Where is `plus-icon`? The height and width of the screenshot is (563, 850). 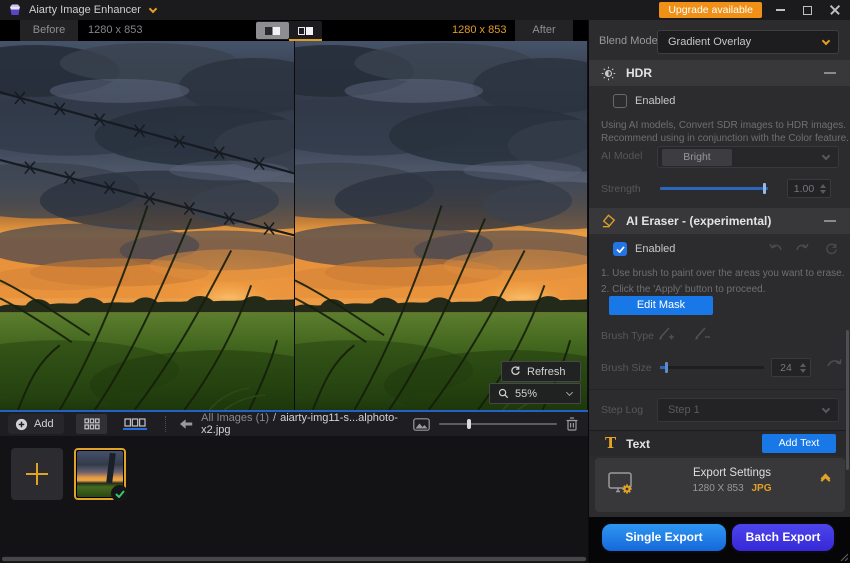 plus-icon is located at coordinates (37, 474).